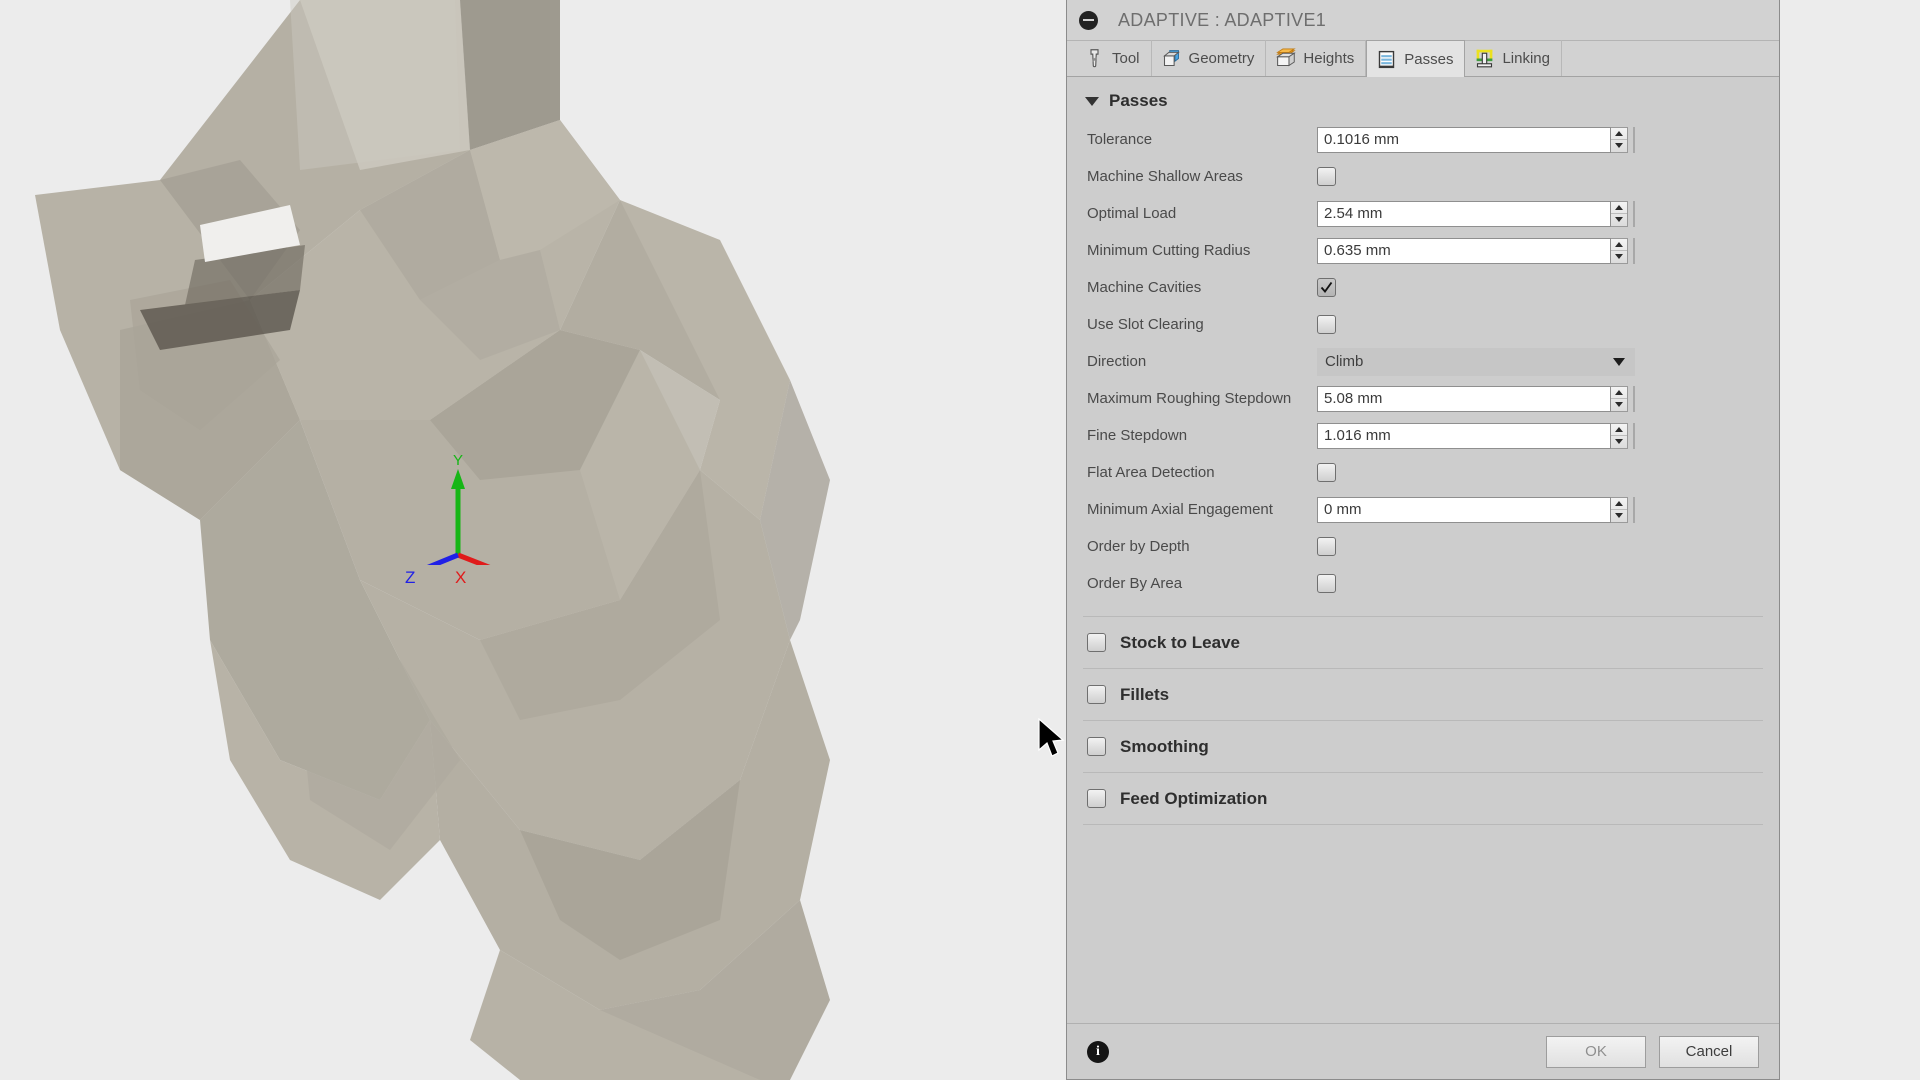 This screenshot has width=1920, height=1080. What do you see at coordinates (1429, 59) in the screenshot?
I see `tab-label-passes: Passes` at bounding box center [1429, 59].